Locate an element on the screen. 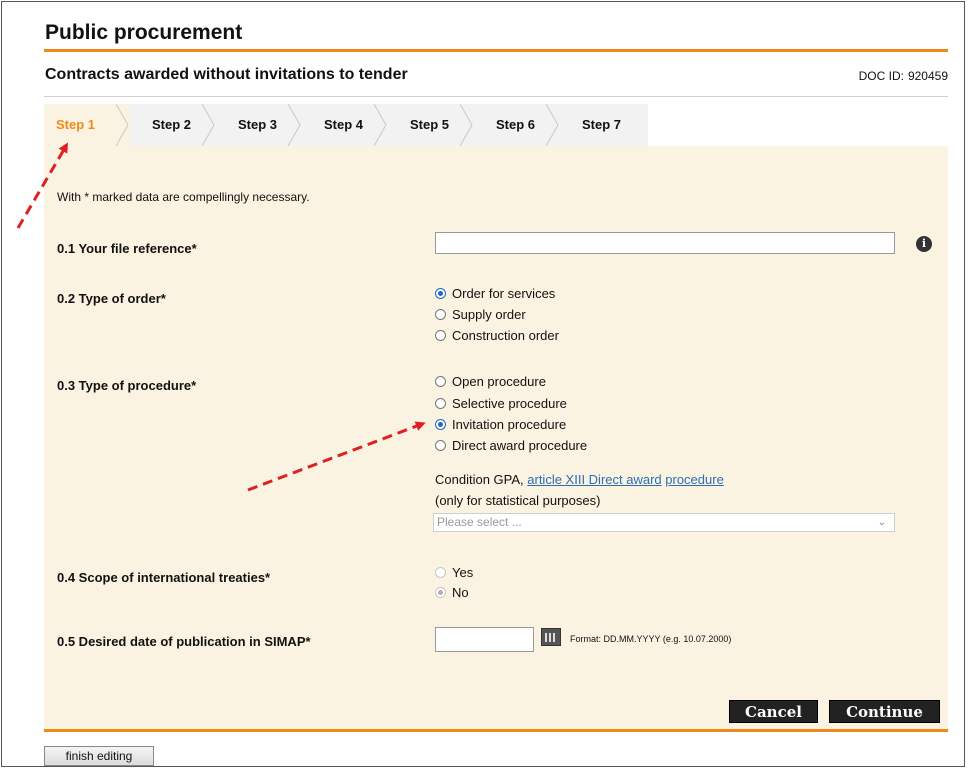 Image resolution: width=968 pixels, height=769 pixels. radio-label: Order for services is located at coordinates (504, 293).